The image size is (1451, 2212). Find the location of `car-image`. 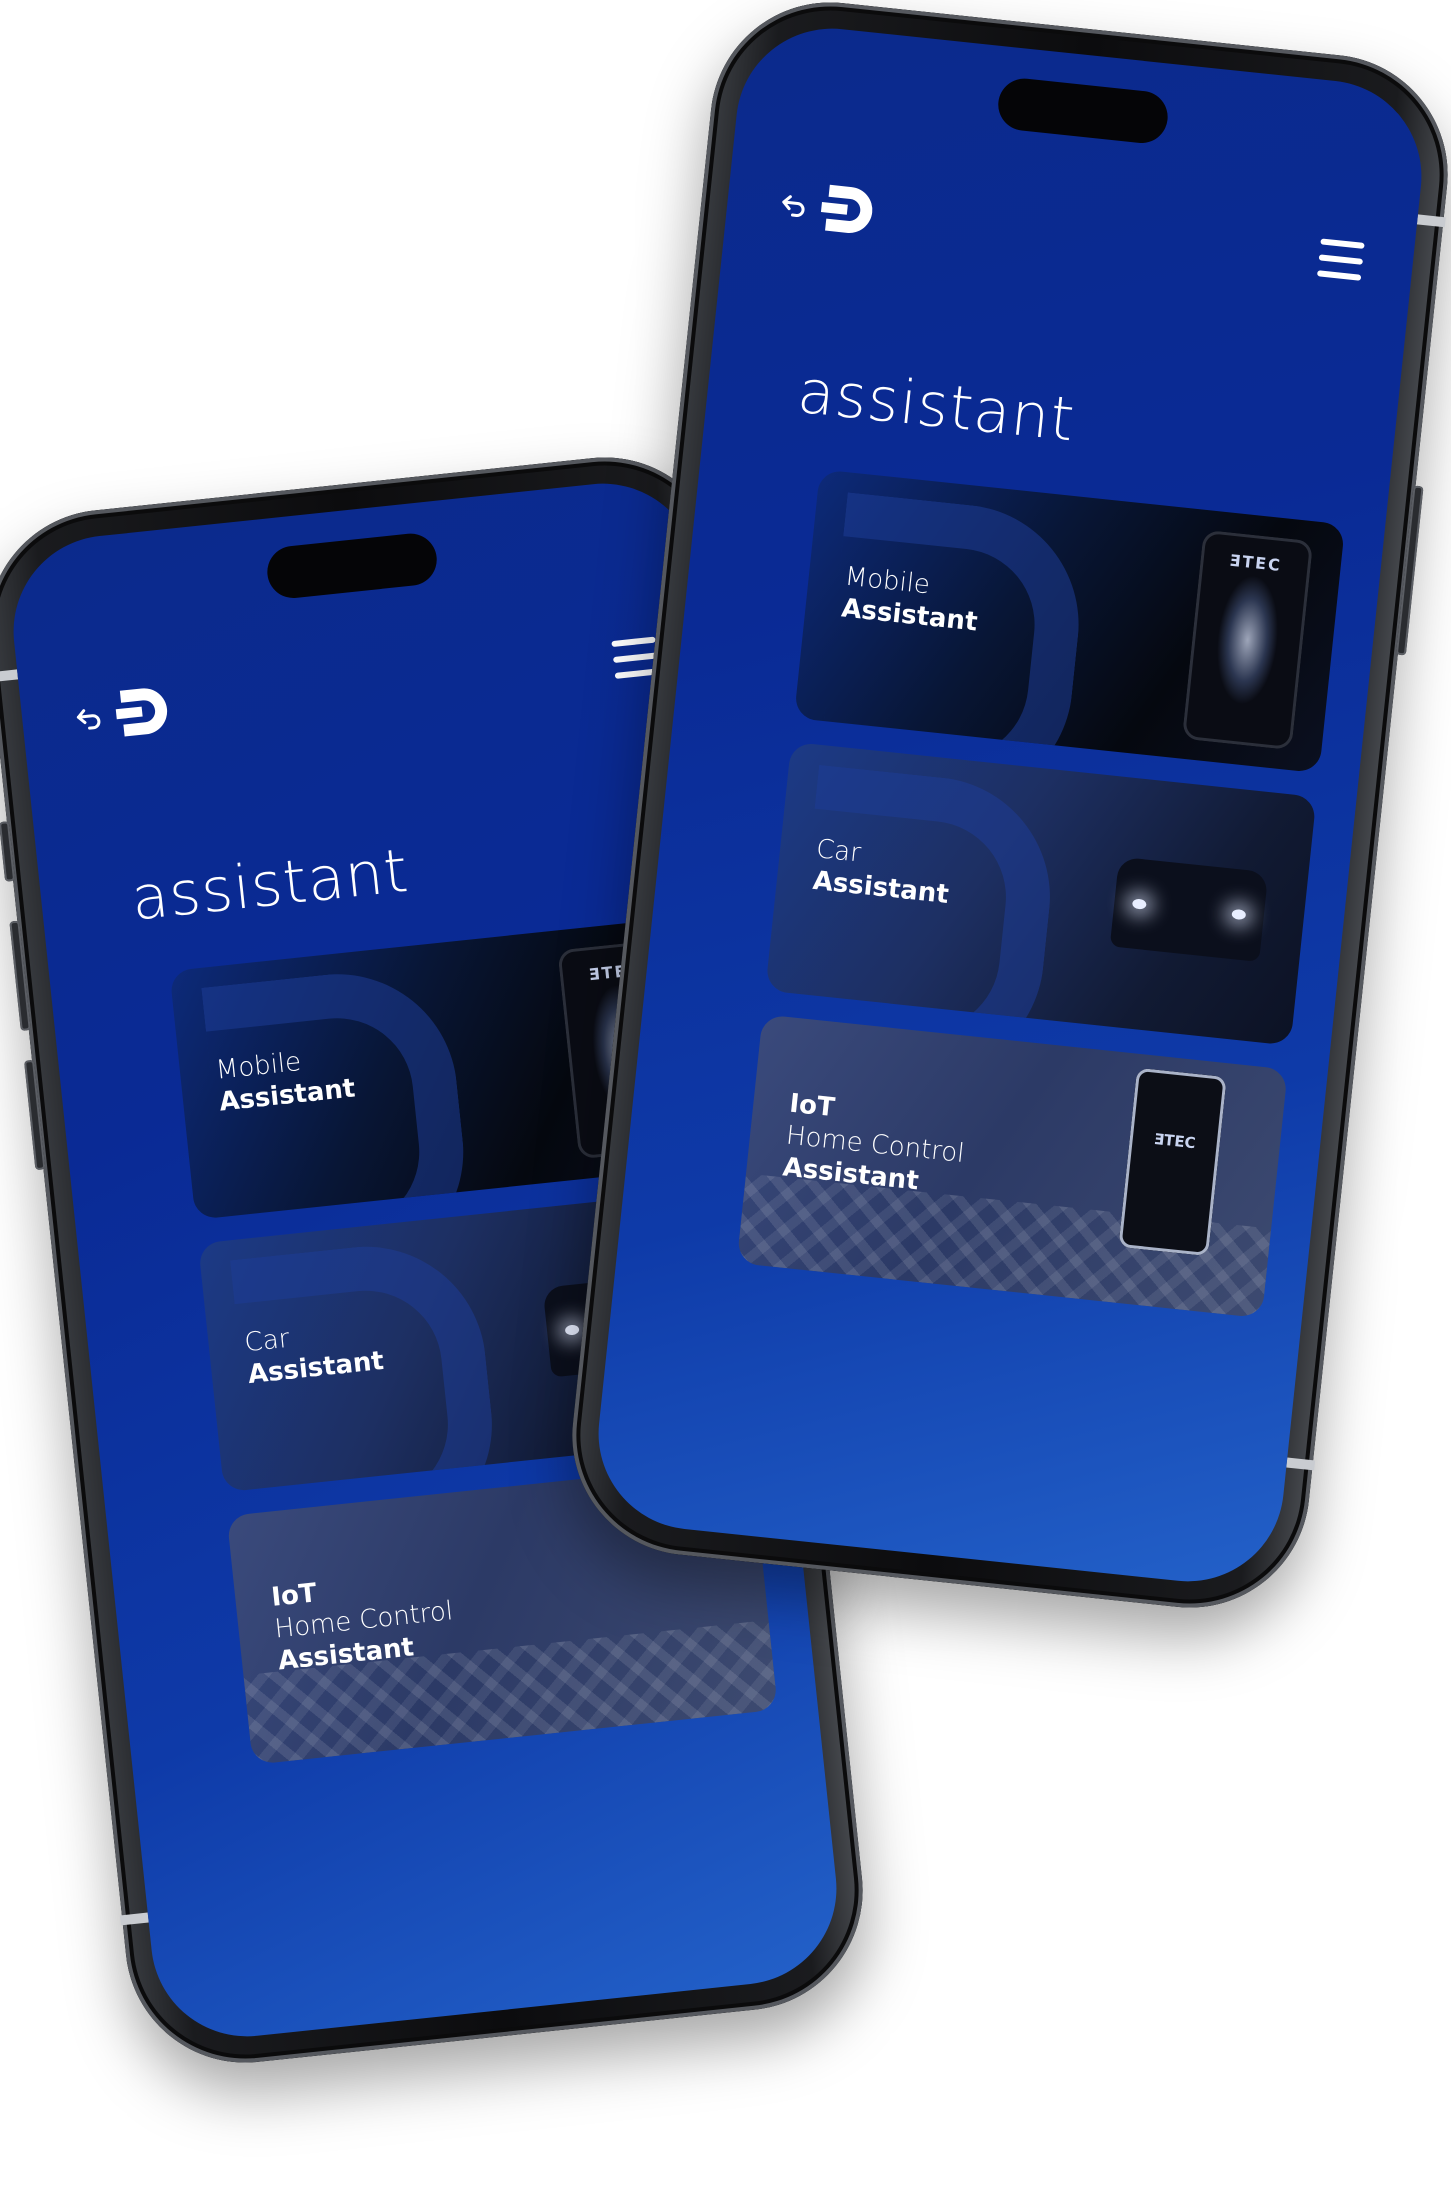

car-image is located at coordinates (1189, 909).